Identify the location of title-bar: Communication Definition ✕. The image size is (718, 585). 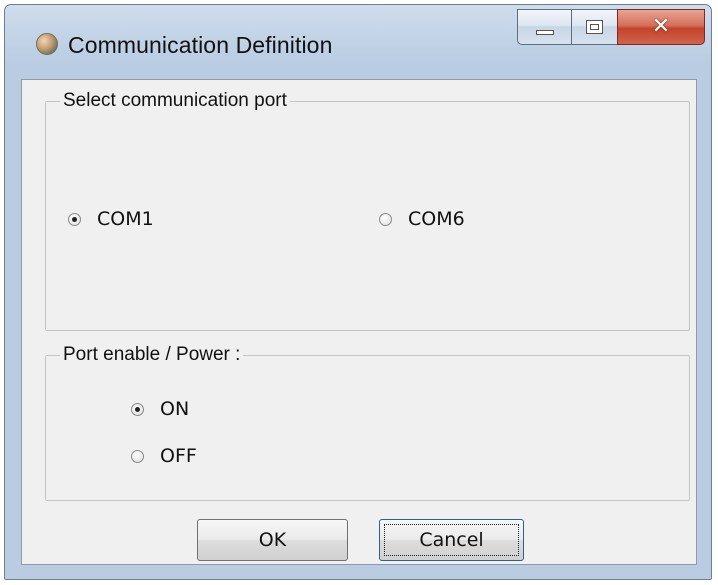
(358, 42).